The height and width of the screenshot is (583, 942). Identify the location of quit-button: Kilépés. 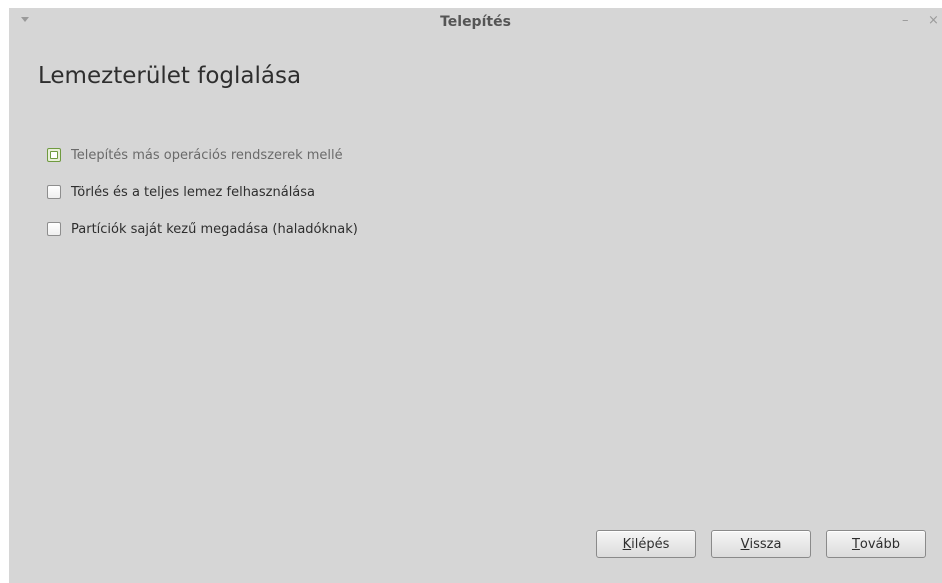
(646, 544).